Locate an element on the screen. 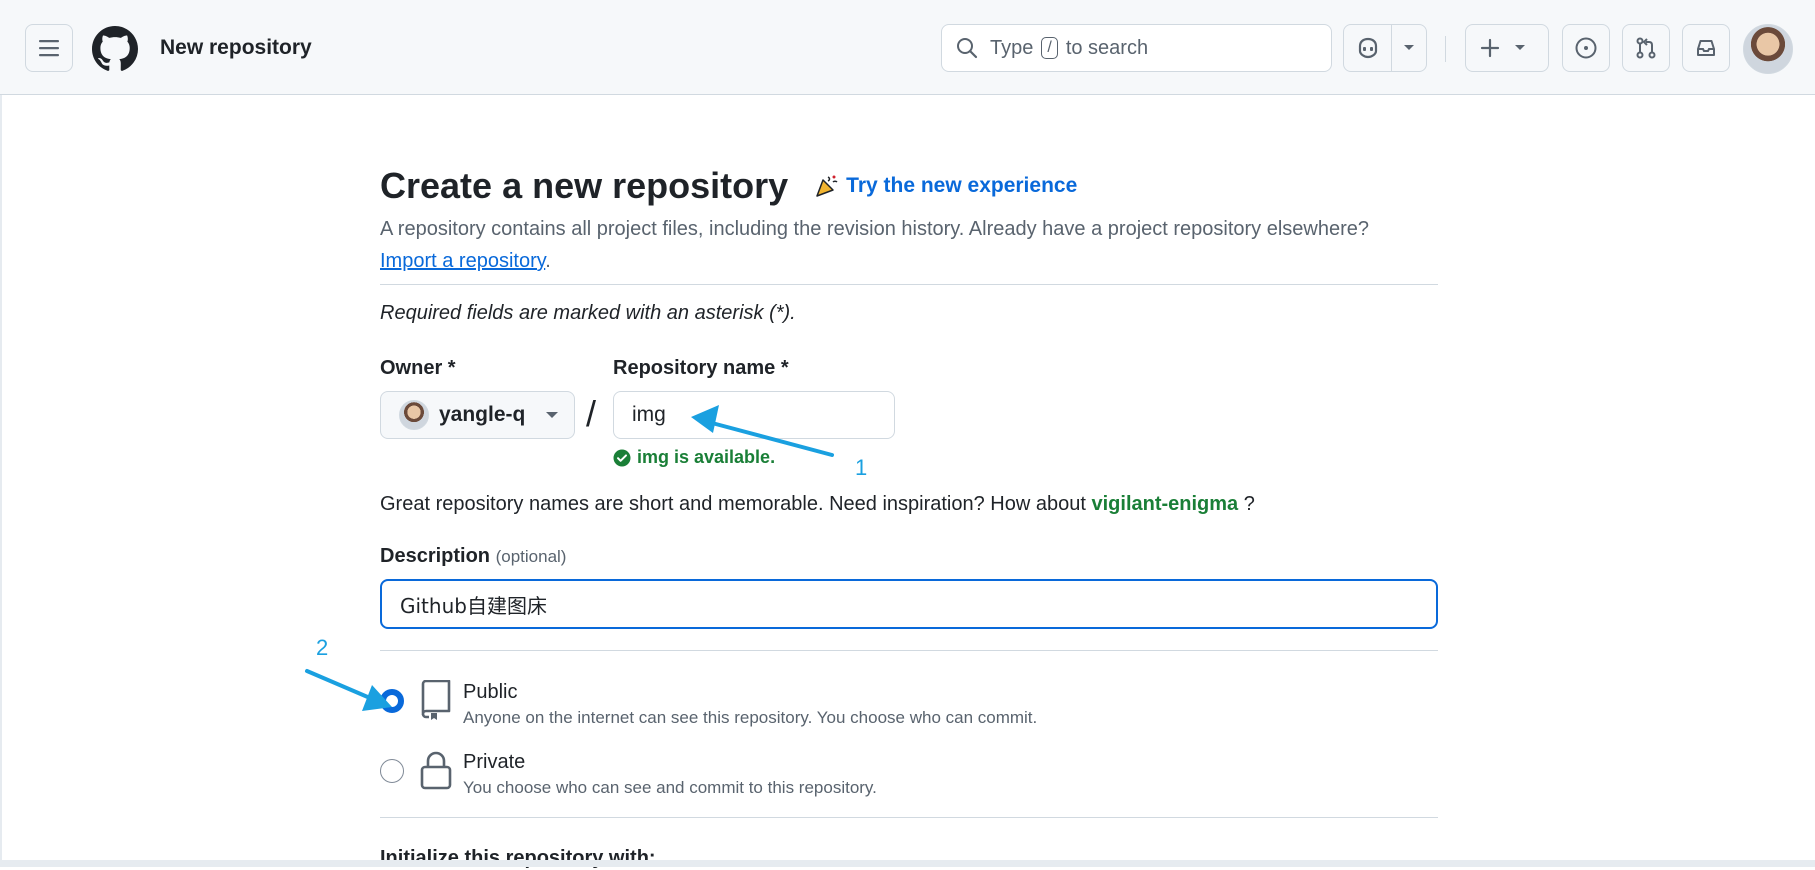 This screenshot has width=1815, height=870. annotation-label-2: 2 is located at coordinates (322, 647).